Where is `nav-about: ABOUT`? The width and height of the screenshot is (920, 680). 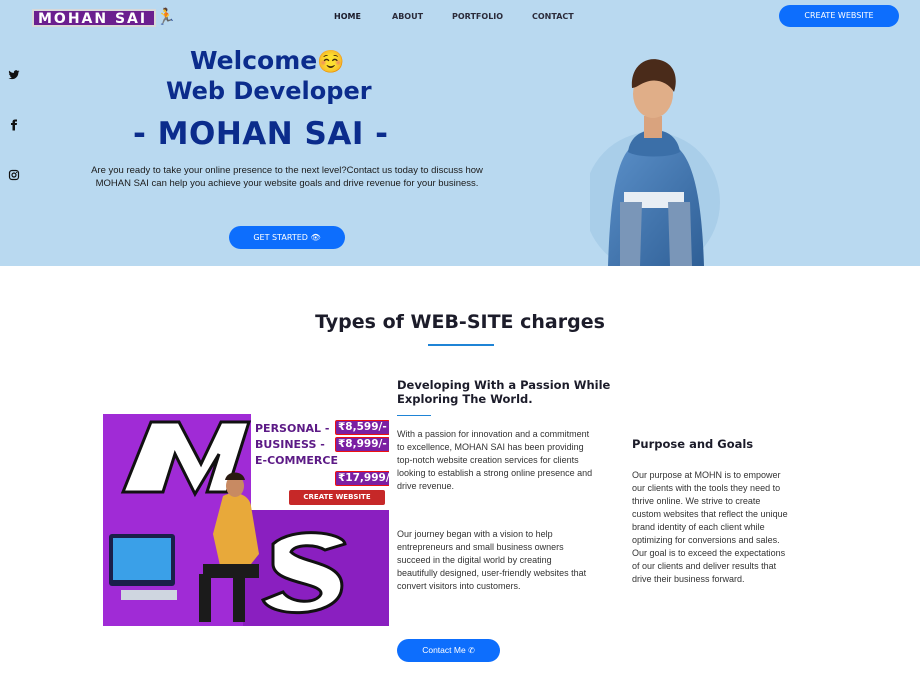
nav-about: ABOUT is located at coordinates (407, 17).